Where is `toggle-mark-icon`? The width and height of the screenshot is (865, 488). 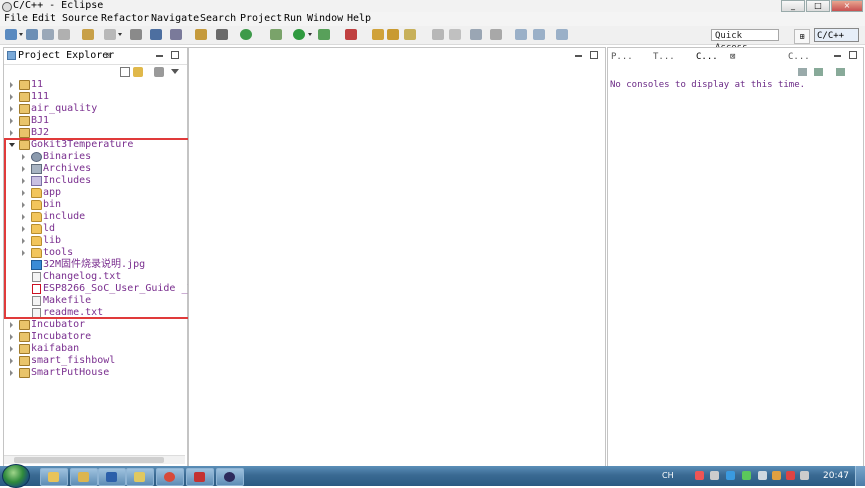 toggle-mark-icon is located at coordinates (438, 34).